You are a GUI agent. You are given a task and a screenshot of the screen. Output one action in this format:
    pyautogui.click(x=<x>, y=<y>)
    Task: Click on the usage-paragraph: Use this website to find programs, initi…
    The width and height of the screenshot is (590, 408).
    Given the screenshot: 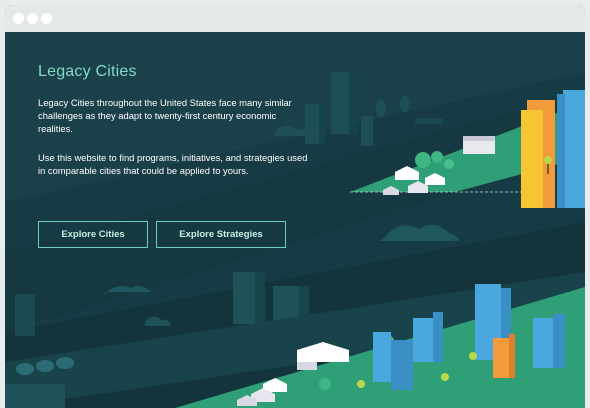 What is the action you would take?
    pyautogui.click(x=173, y=164)
    